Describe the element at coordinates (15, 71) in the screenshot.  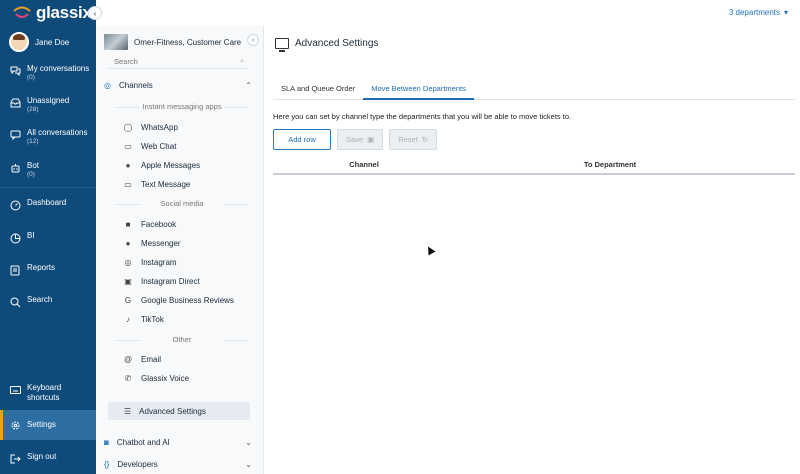
I see `chat-bubbles-icon` at that location.